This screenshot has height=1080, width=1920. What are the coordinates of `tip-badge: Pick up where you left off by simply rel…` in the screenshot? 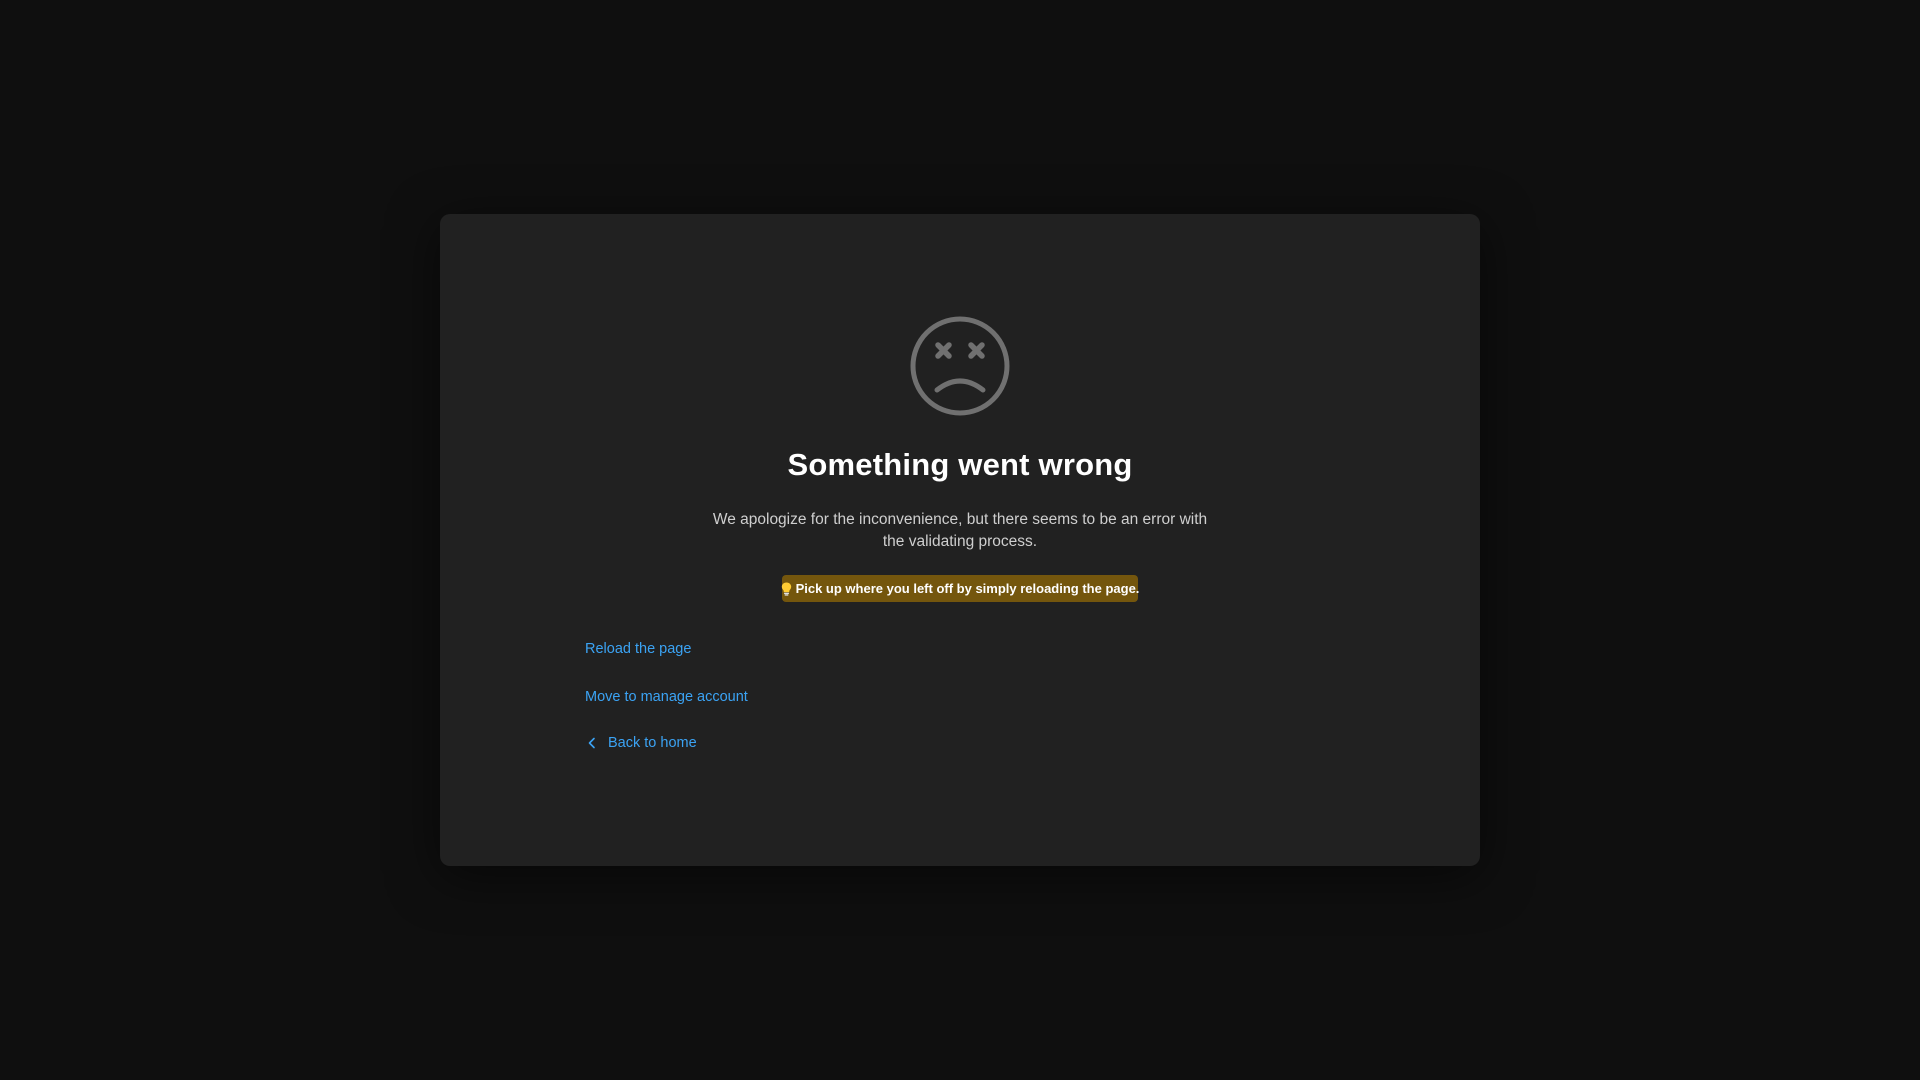 It's located at (960, 588).